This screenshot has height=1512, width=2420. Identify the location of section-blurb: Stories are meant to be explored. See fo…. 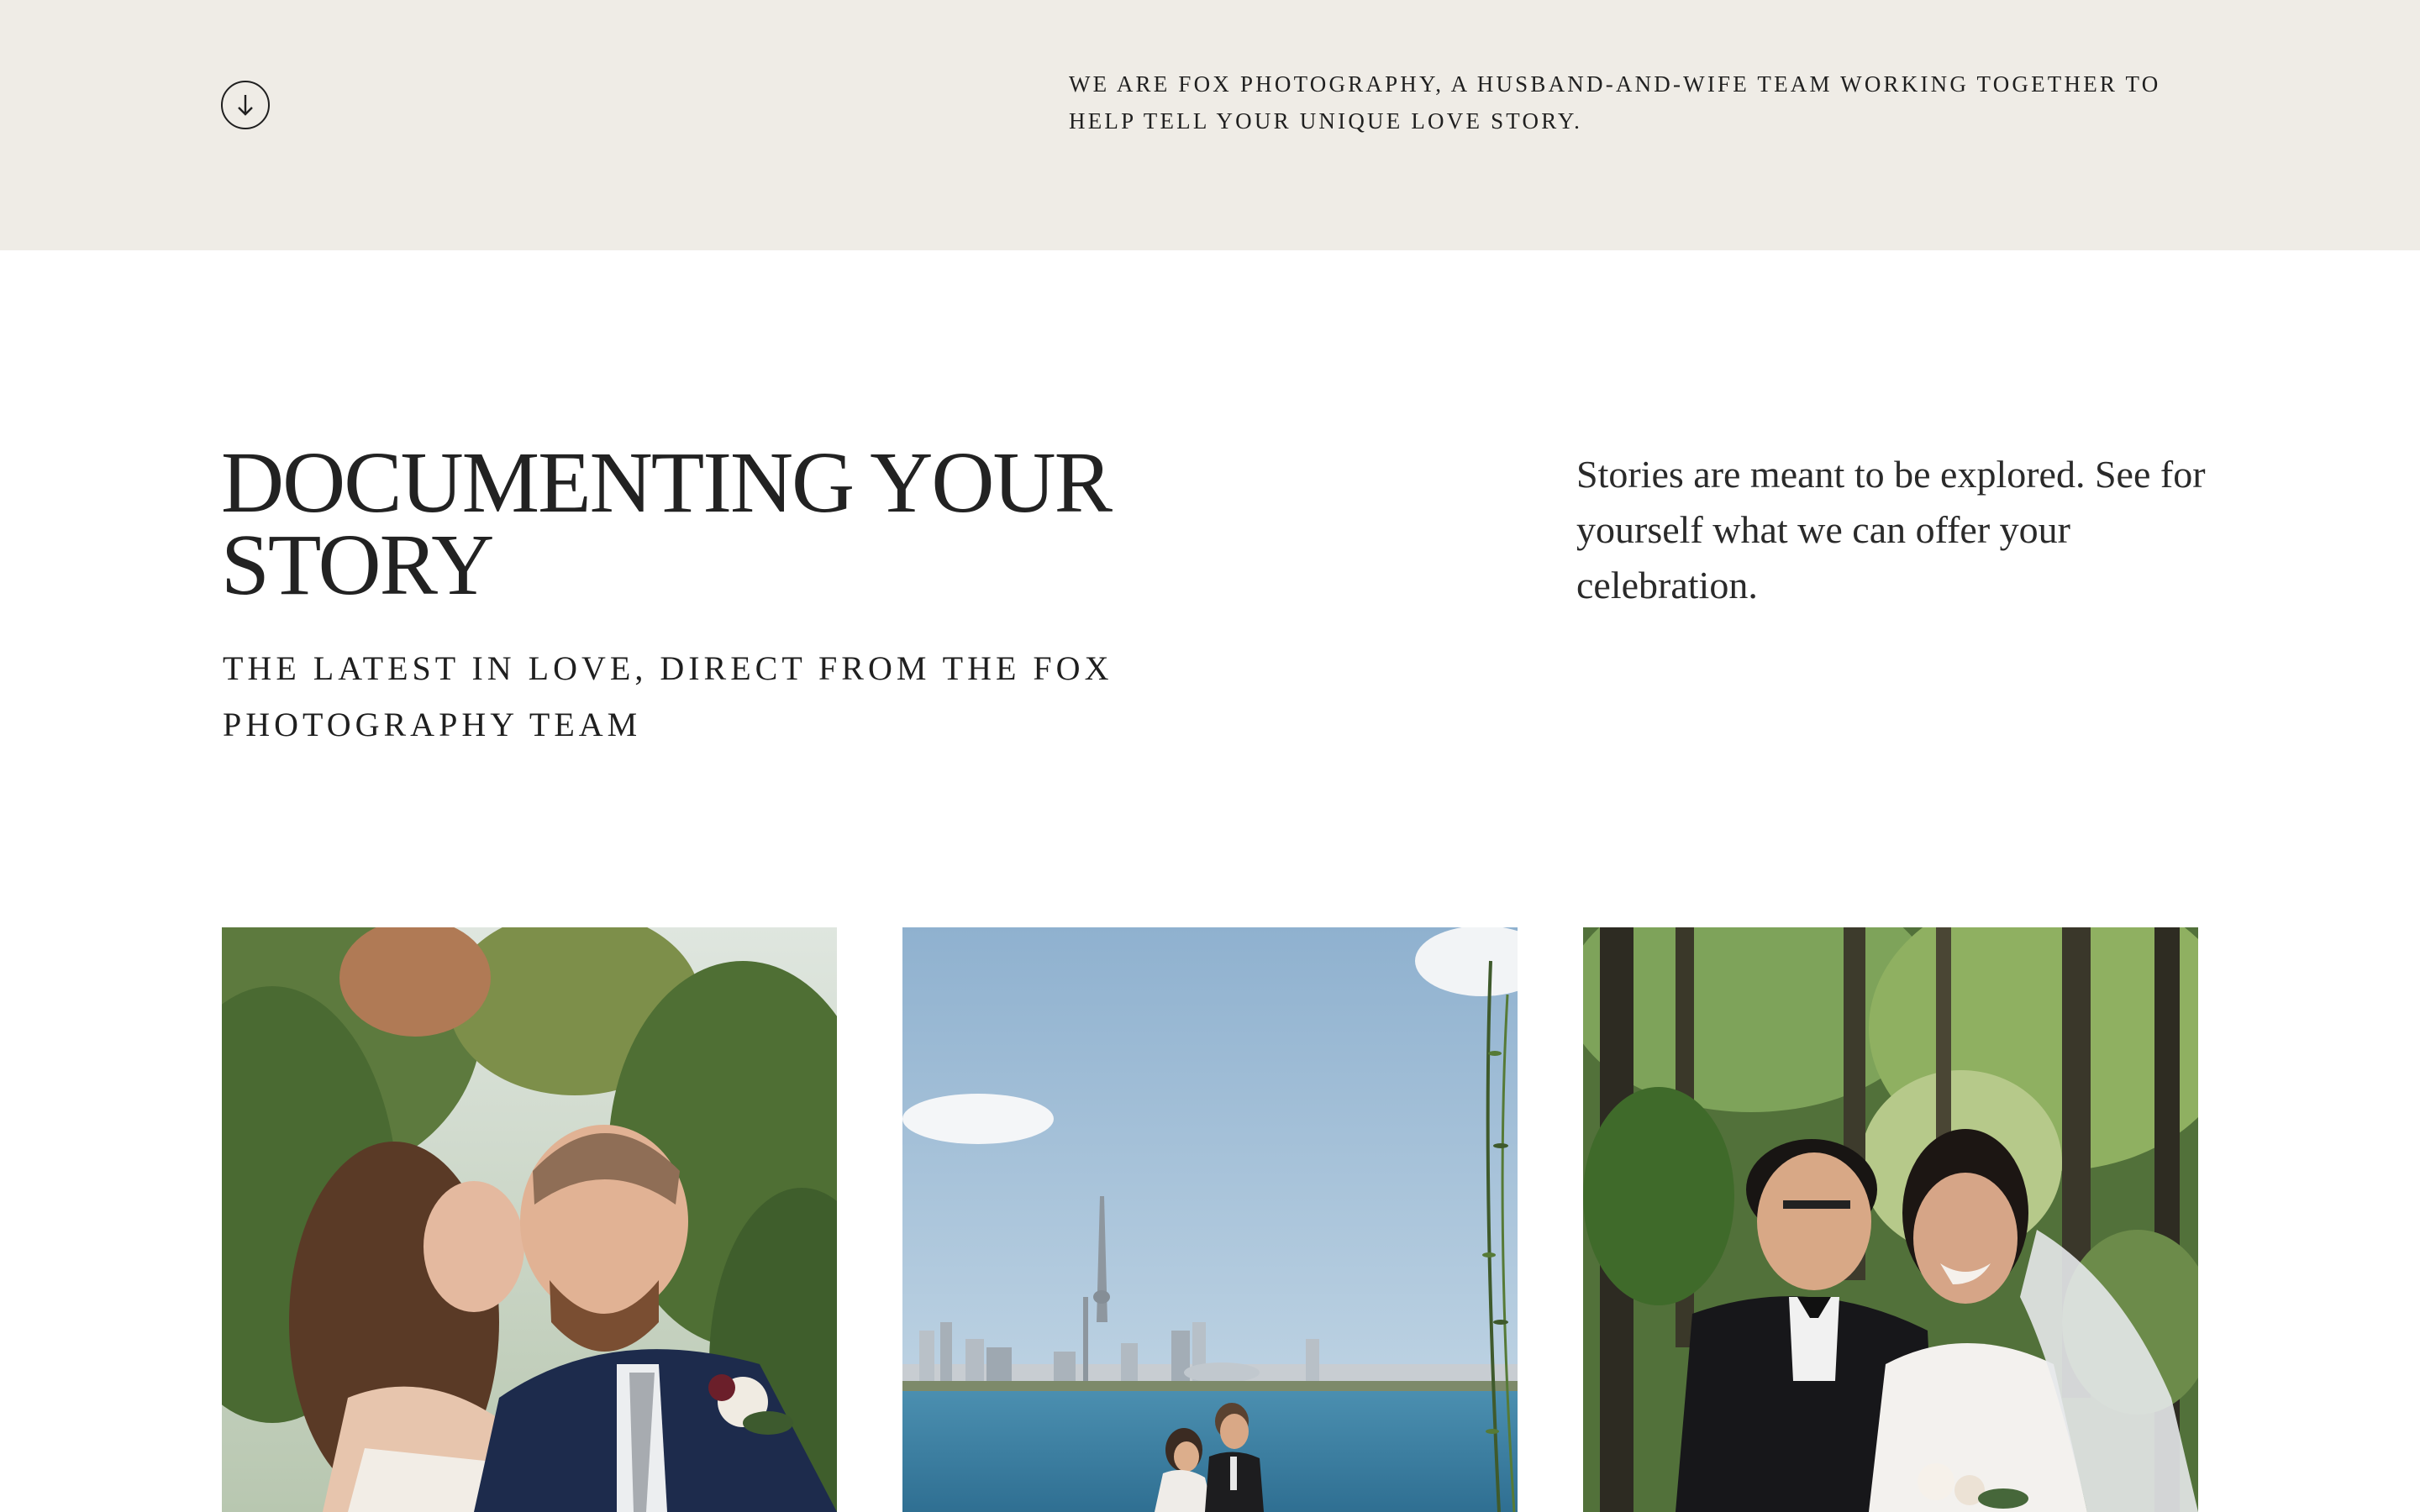
(1891, 529).